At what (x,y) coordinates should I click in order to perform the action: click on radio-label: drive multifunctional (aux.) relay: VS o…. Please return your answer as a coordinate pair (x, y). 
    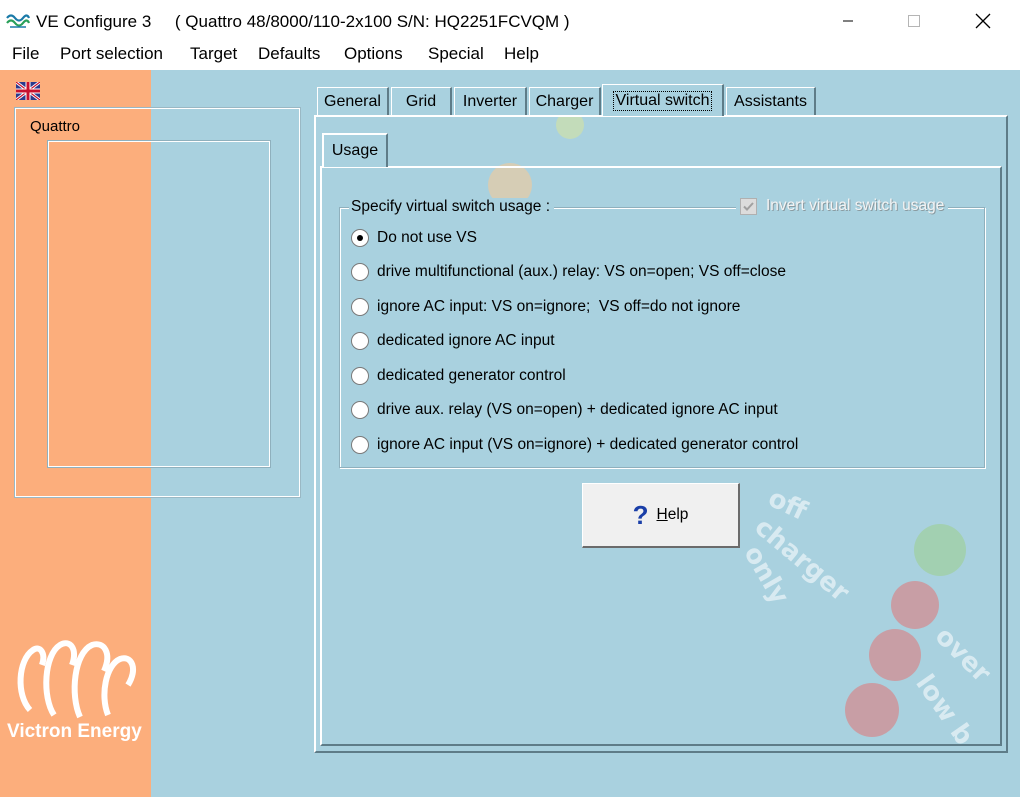
    Looking at the image, I should click on (581, 271).